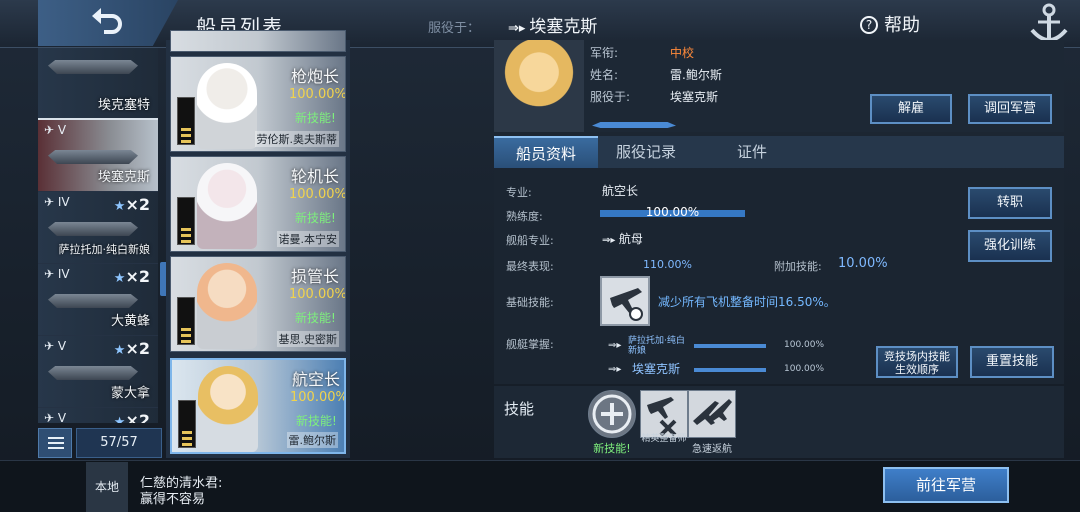 Image resolution: width=1080 pixels, height=512 pixels. Describe the element at coordinates (902, 25) in the screenshot. I see `help-label: 帮助` at that location.